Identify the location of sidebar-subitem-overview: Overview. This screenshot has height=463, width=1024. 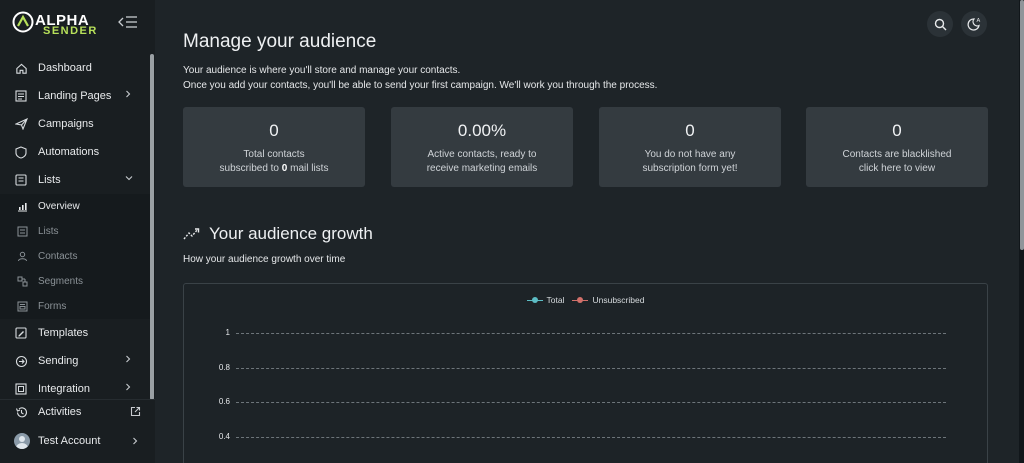
(75, 206).